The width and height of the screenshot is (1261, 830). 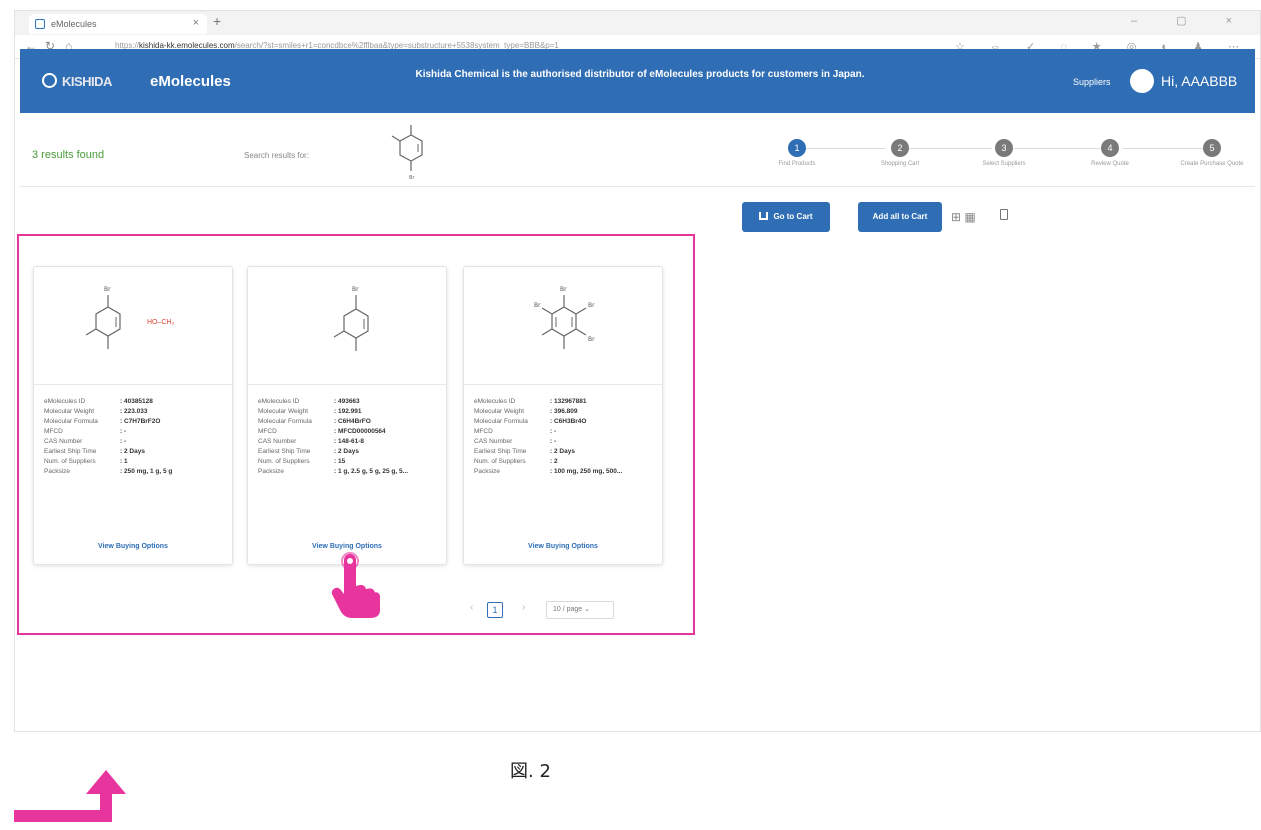 What do you see at coordinates (1004, 164) in the screenshot?
I see `step-label: Select Suppliers` at bounding box center [1004, 164].